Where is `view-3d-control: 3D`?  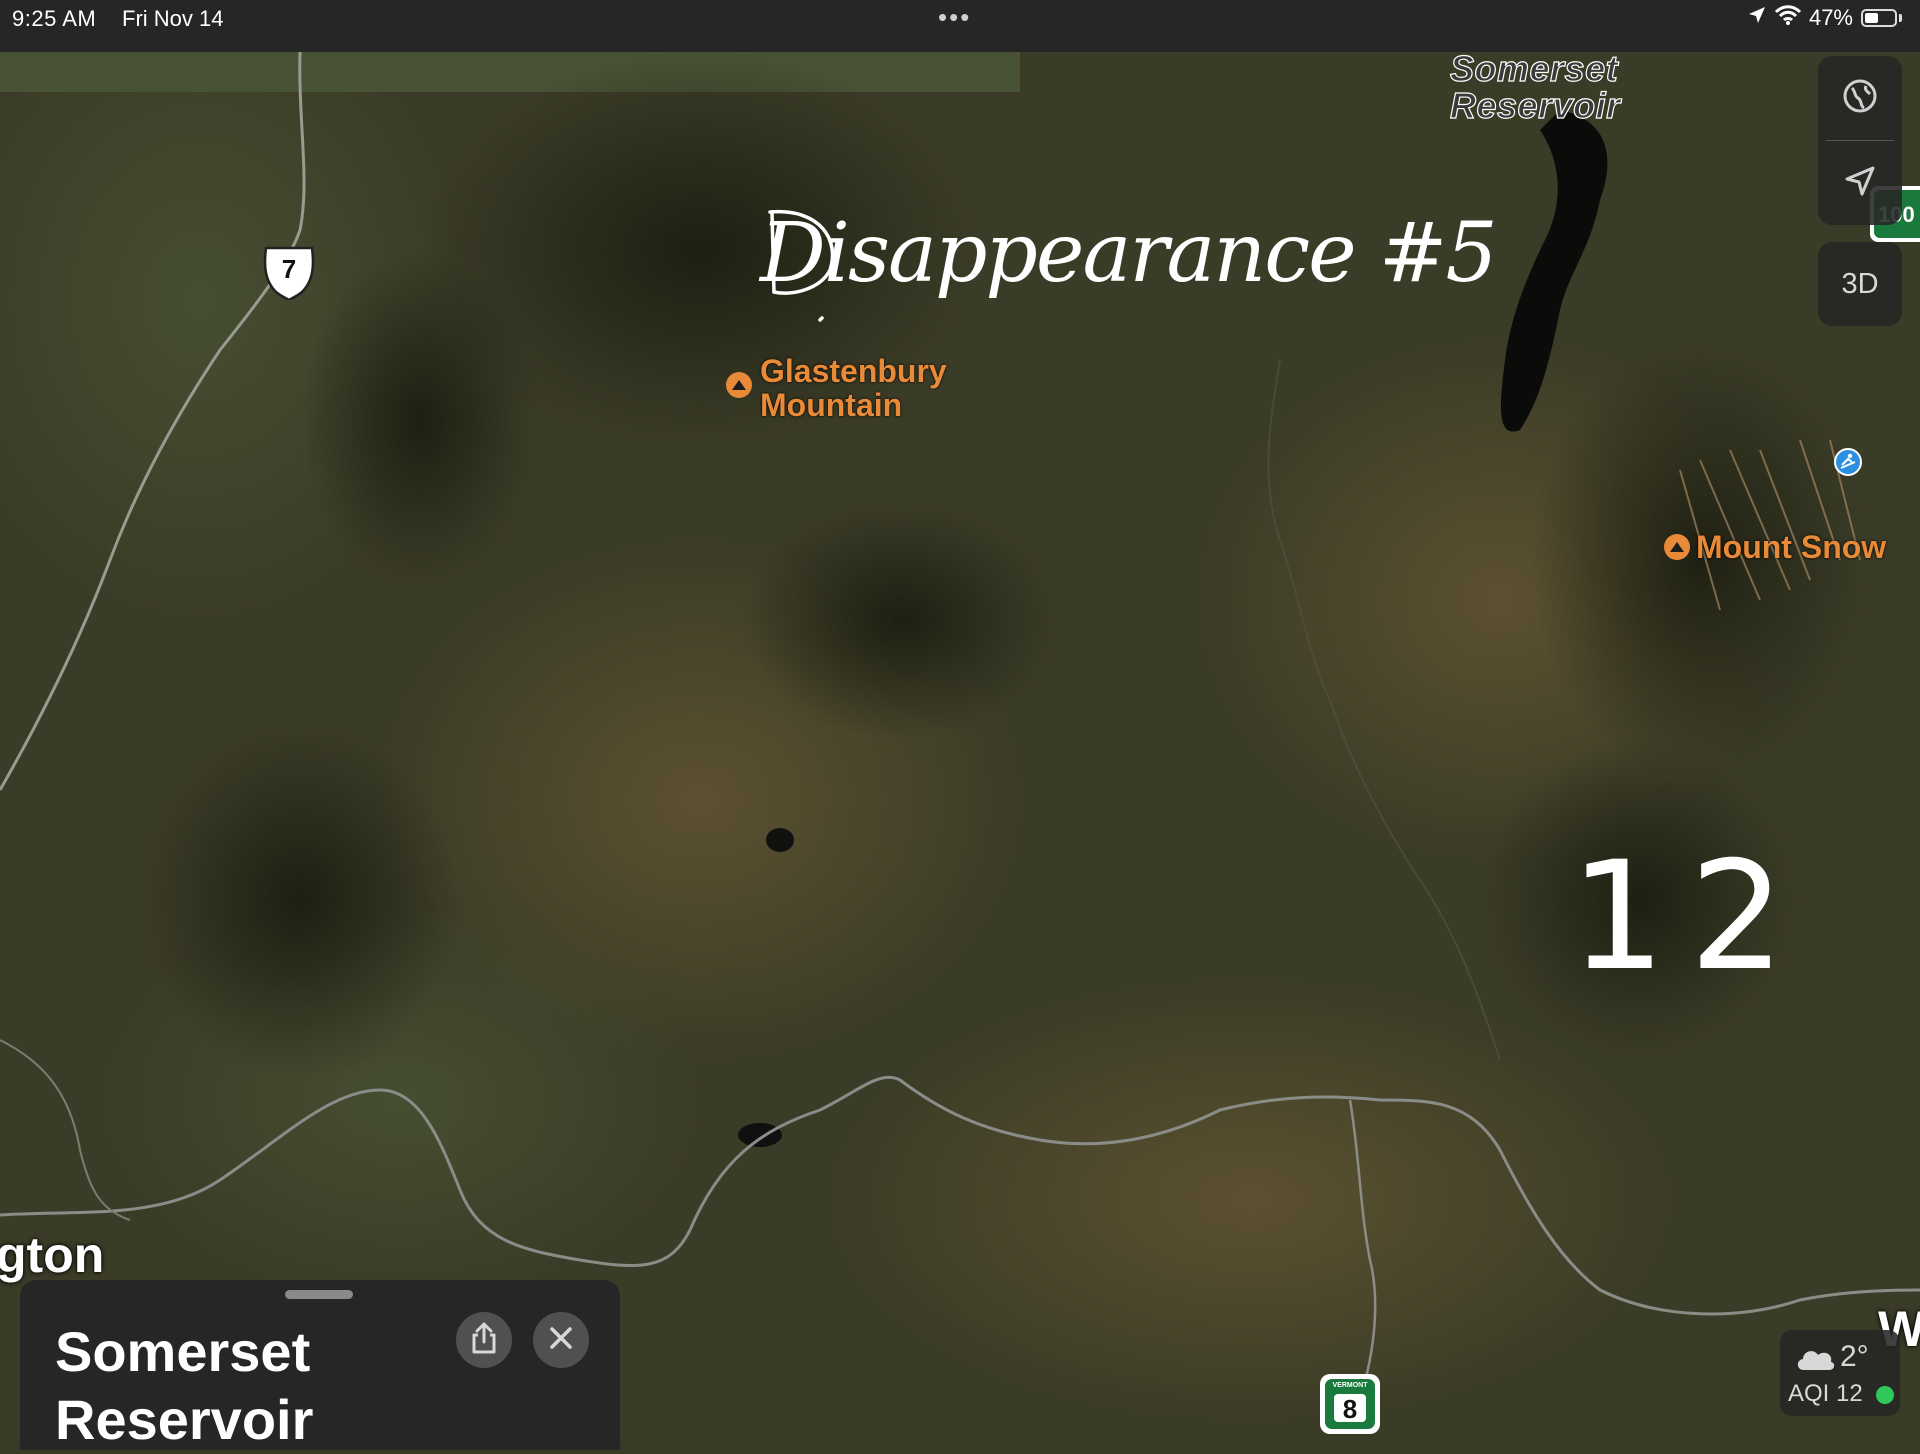 view-3d-control: 3D is located at coordinates (1860, 284).